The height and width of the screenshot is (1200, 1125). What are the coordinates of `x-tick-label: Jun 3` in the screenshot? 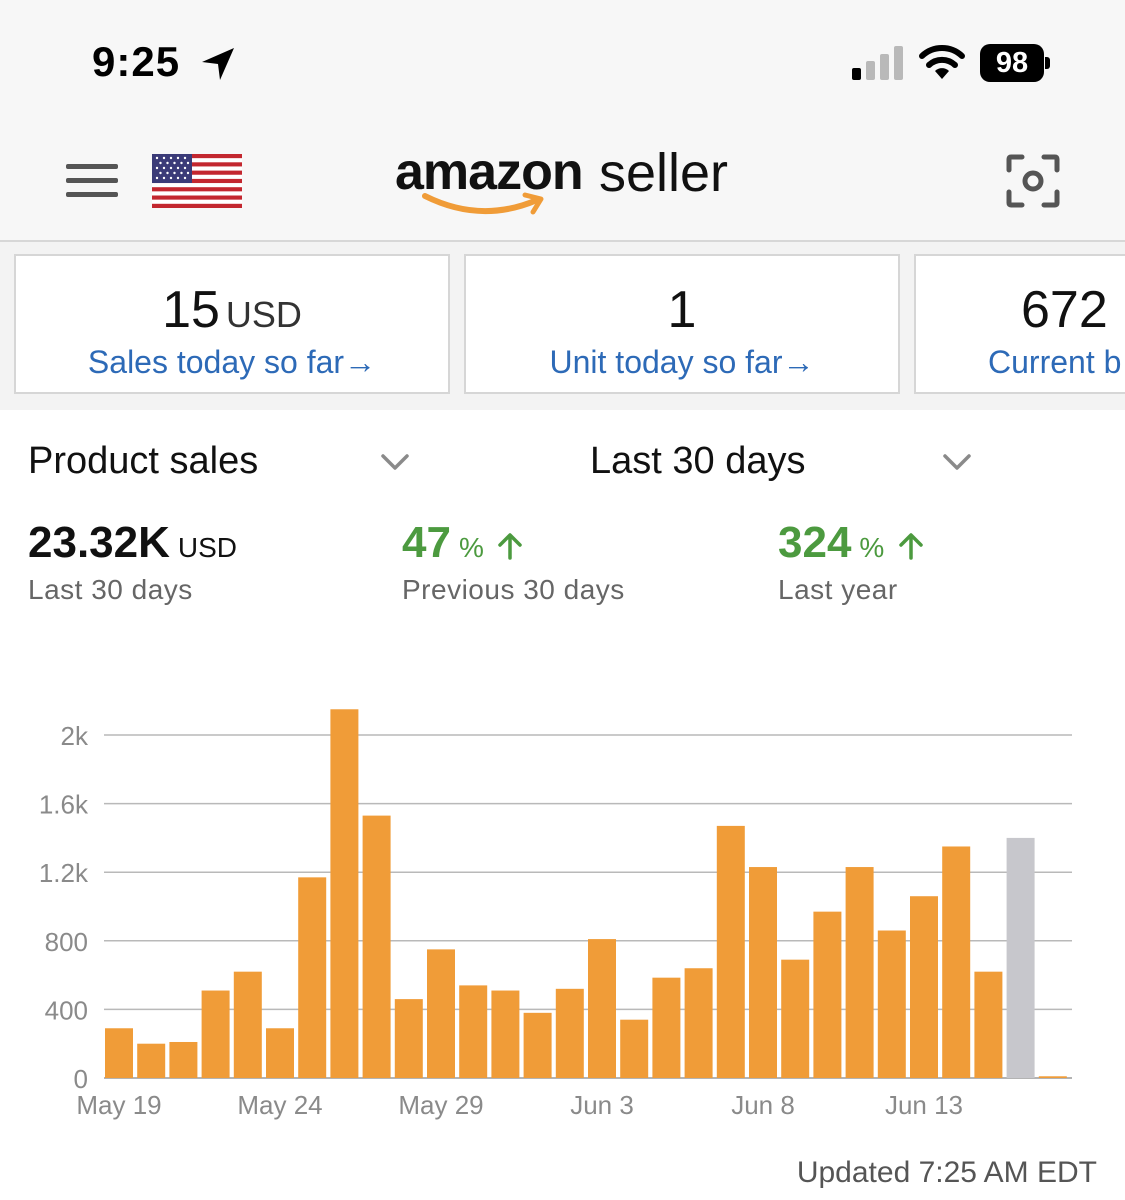 It's located at (602, 1105).